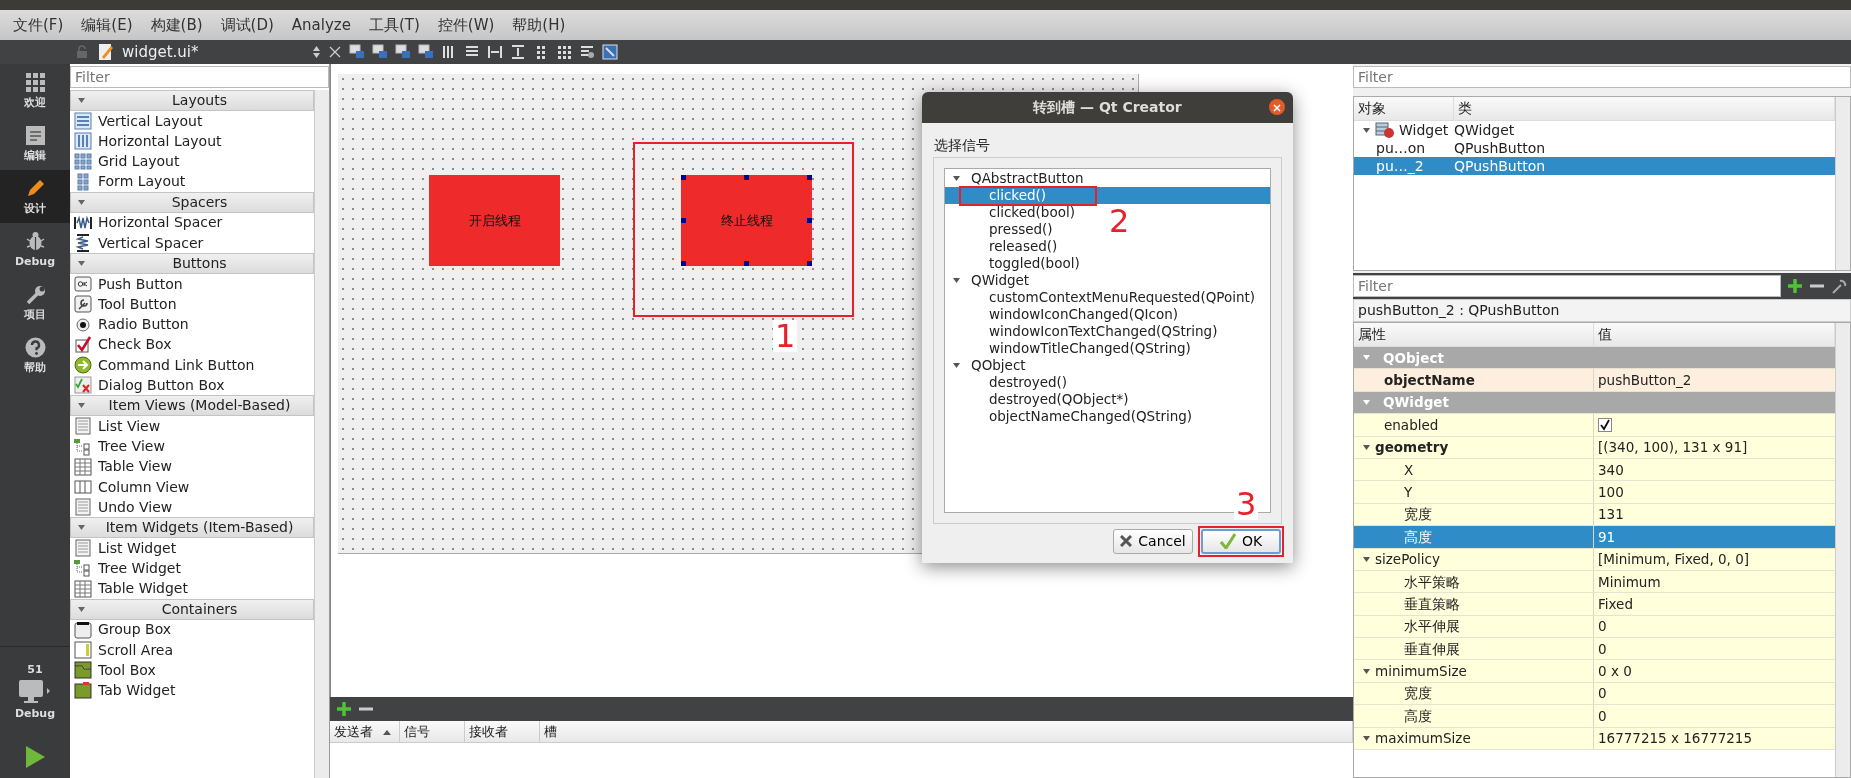 This screenshot has width=1851, height=778. I want to click on widget-item: Dialog Button Box, so click(192, 385).